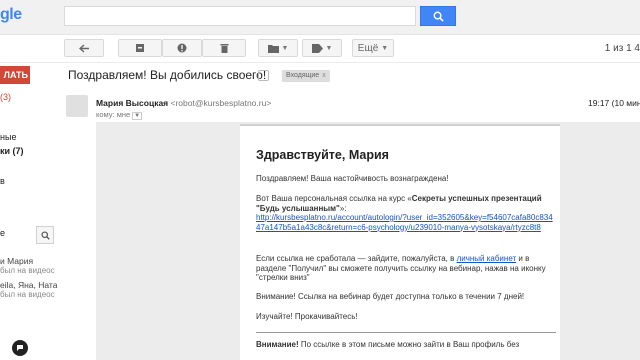 This screenshot has width=640, height=360. I want to click on search-input, so click(240, 16).